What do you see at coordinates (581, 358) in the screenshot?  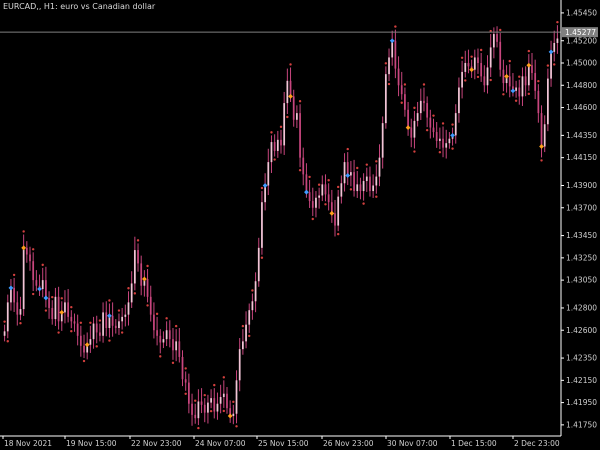 I see `price-tick-label: 1.42350` at bounding box center [581, 358].